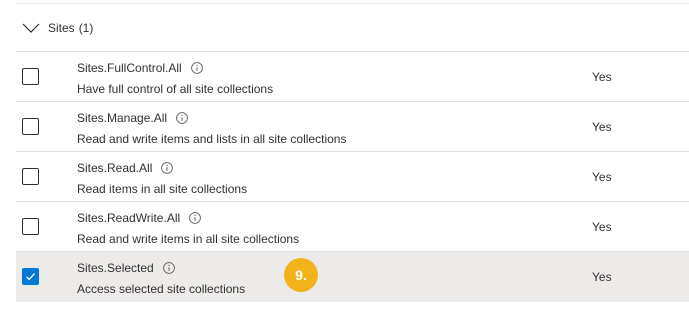 This screenshot has width=689, height=311. What do you see at coordinates (31, 28) in the screenshot?
I see `chevron-down-icon` at bounding box center [31, 28].